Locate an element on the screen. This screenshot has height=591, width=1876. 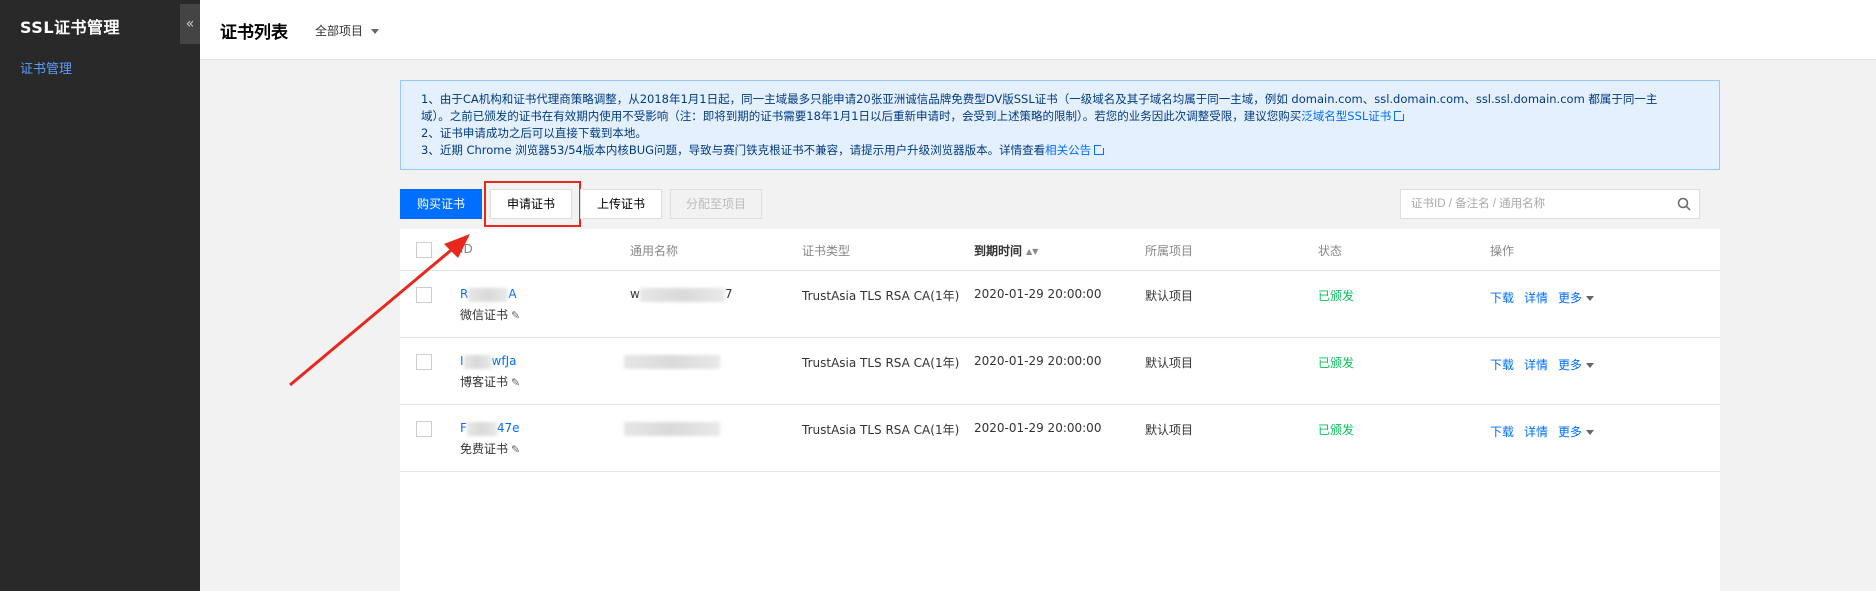
cert-id-link: F 47e is located at coordinates (490, 428).